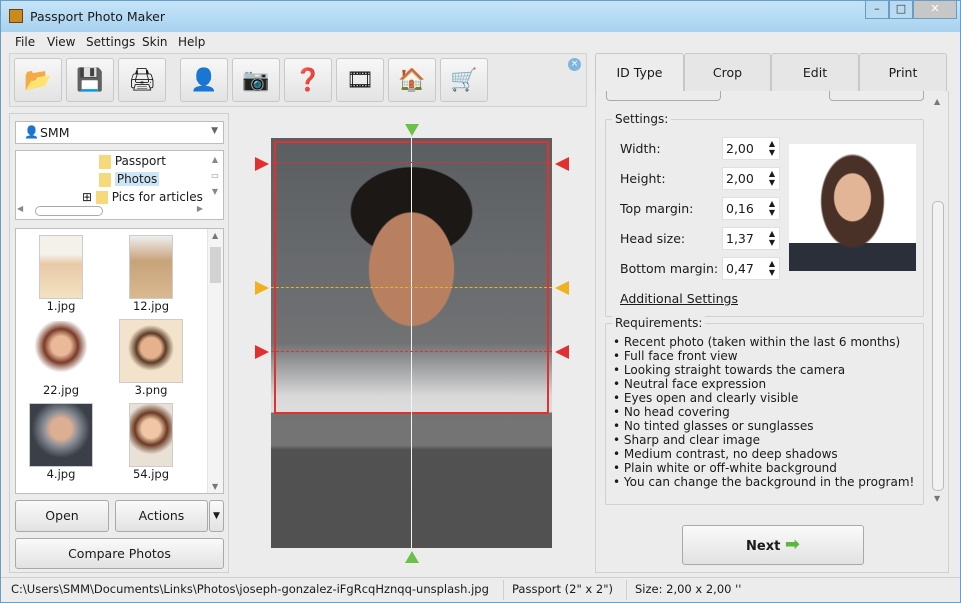  I want to click on top-center-marker, so click(412, 130).